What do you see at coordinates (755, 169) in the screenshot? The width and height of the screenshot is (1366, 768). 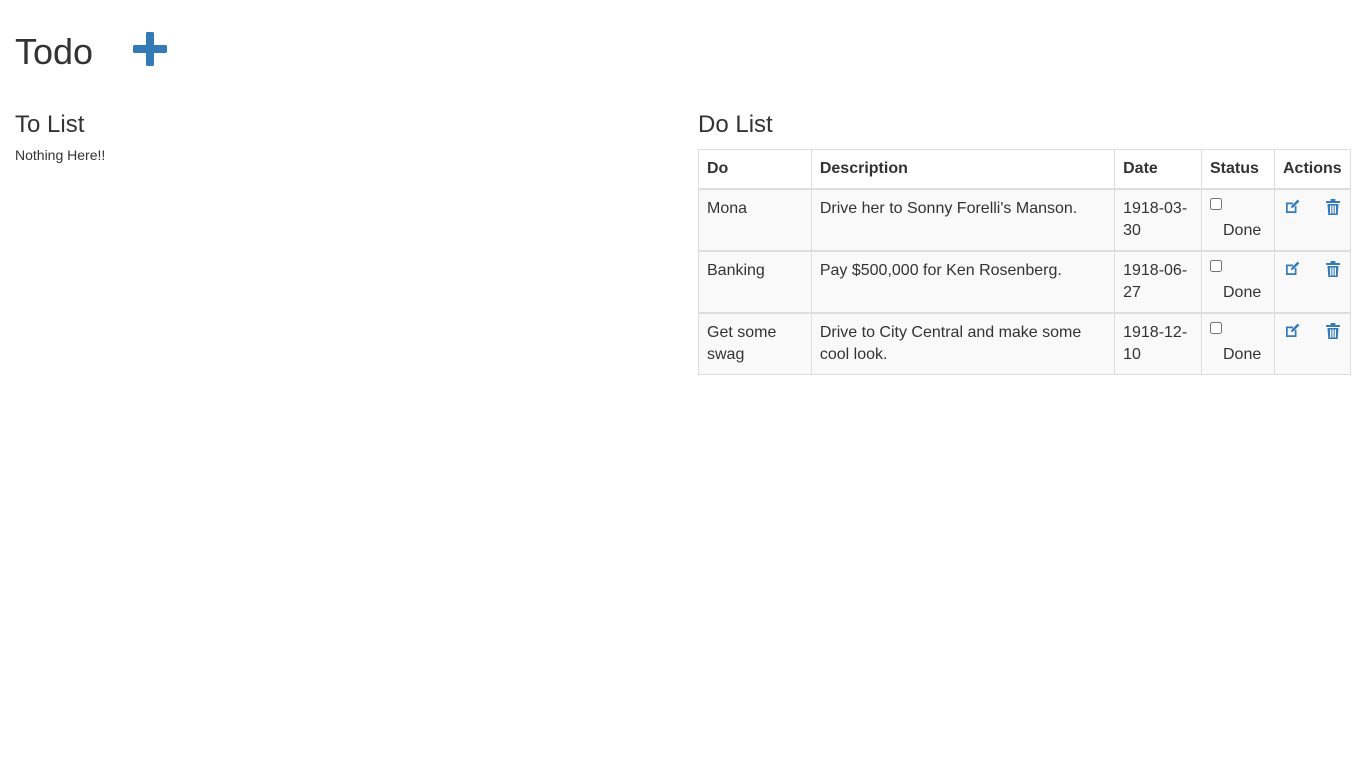 I see `column-header-do: Do` at bounding box center [755, 169].